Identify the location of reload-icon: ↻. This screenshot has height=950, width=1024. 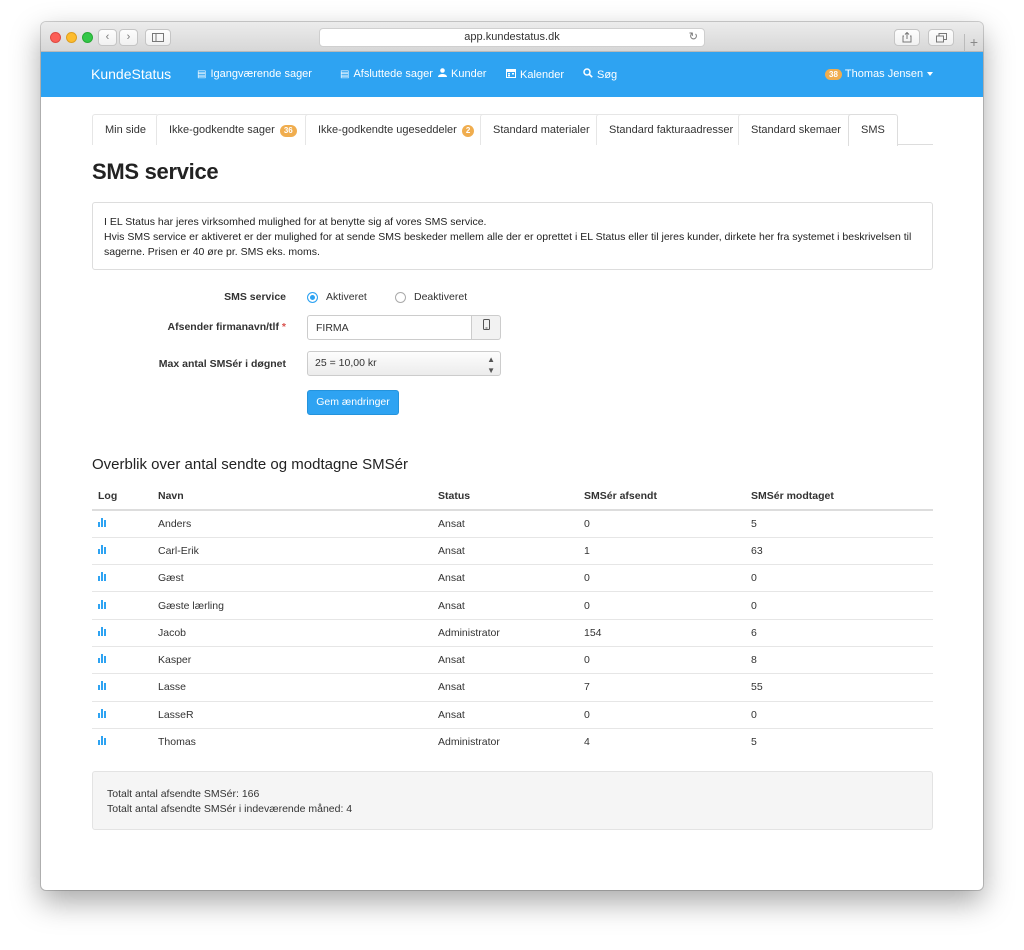
(693, 37).